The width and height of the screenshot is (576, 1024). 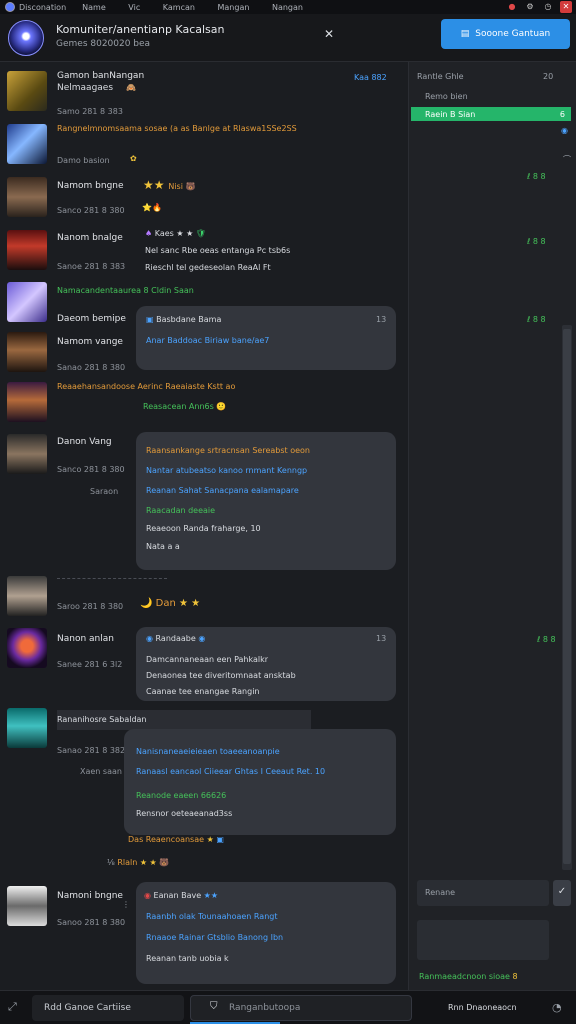 I want to click on reply-author-name: Basbdane Bama, so click(x=189, y=319).